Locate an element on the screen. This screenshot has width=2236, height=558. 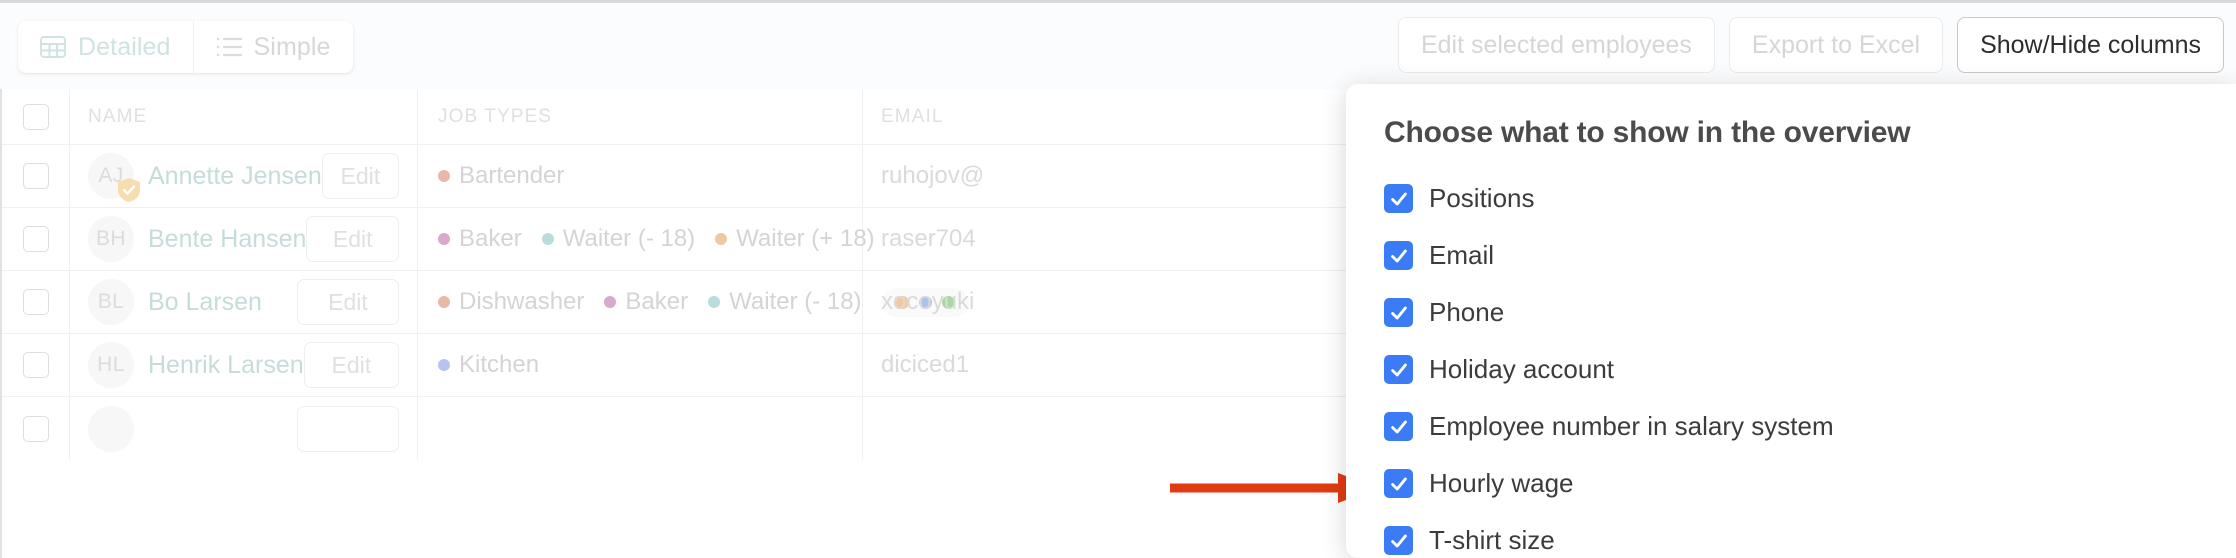
job-type-tag: Dishwasher is located at coordinates (511, 302).